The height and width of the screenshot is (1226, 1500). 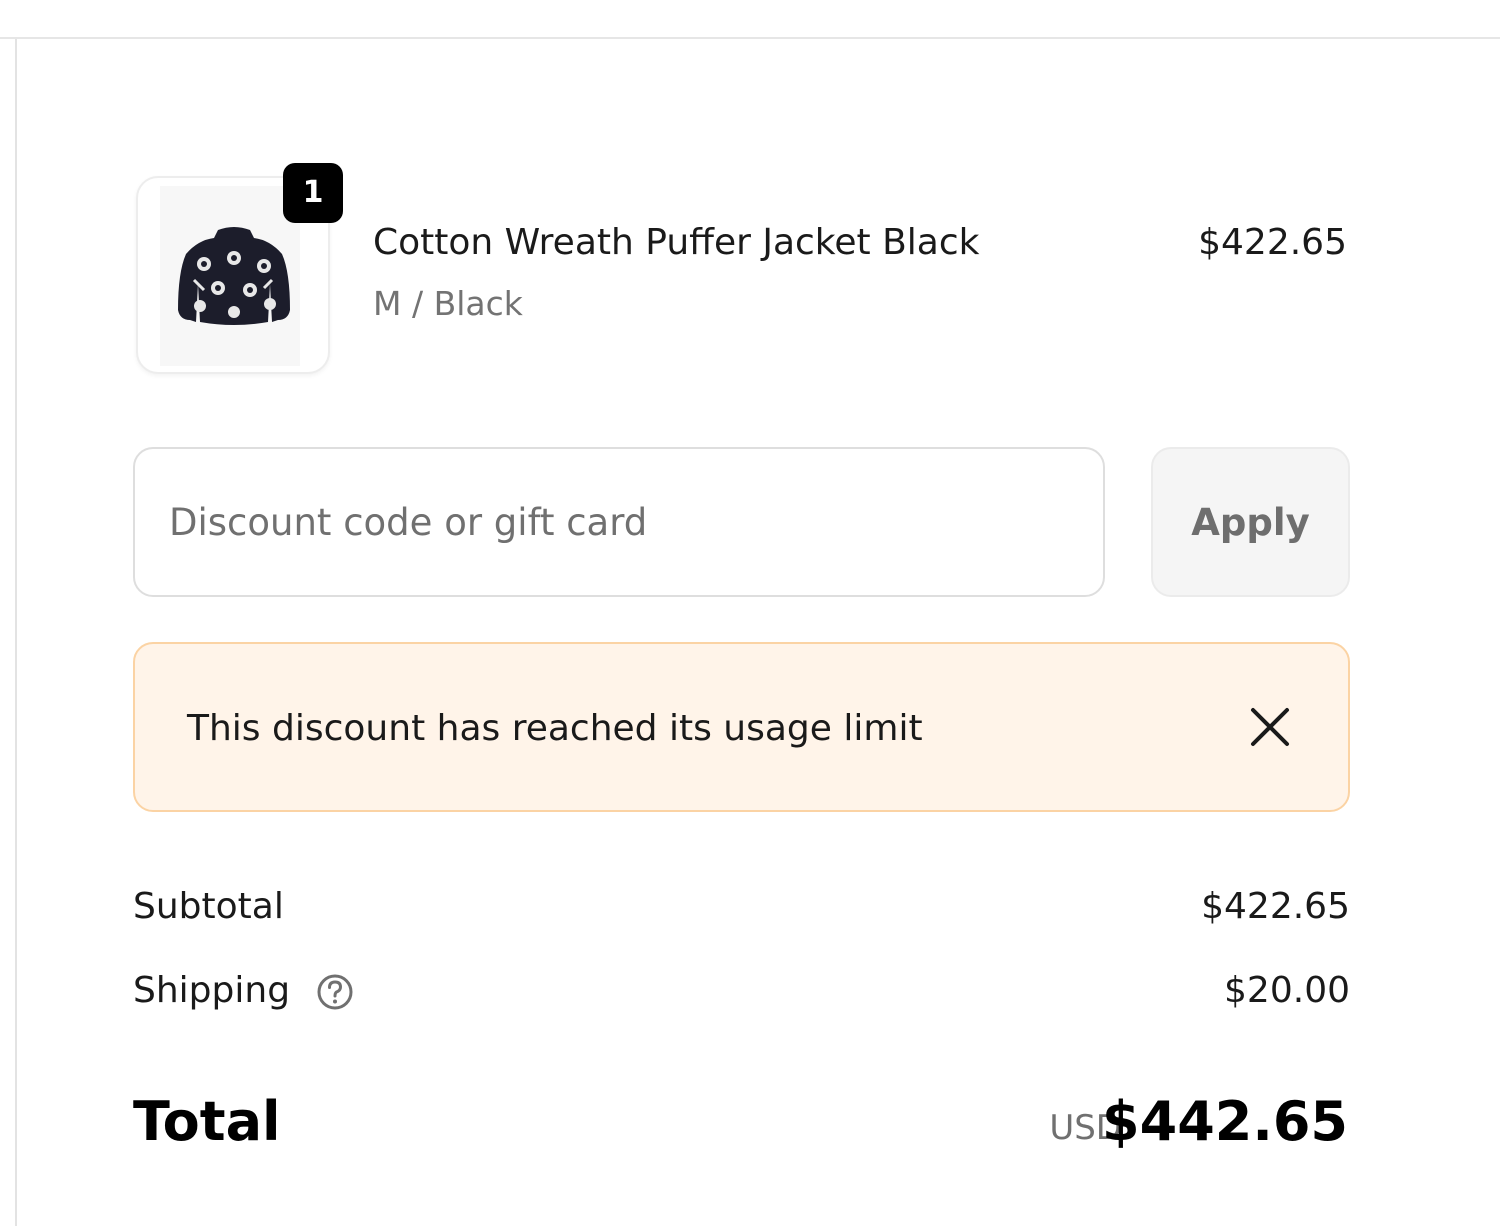 What do you see at coordinates (1275, 906) in the screenshot?
I see `subtotal-value: $422.65` at bounding box center [1275, 906].